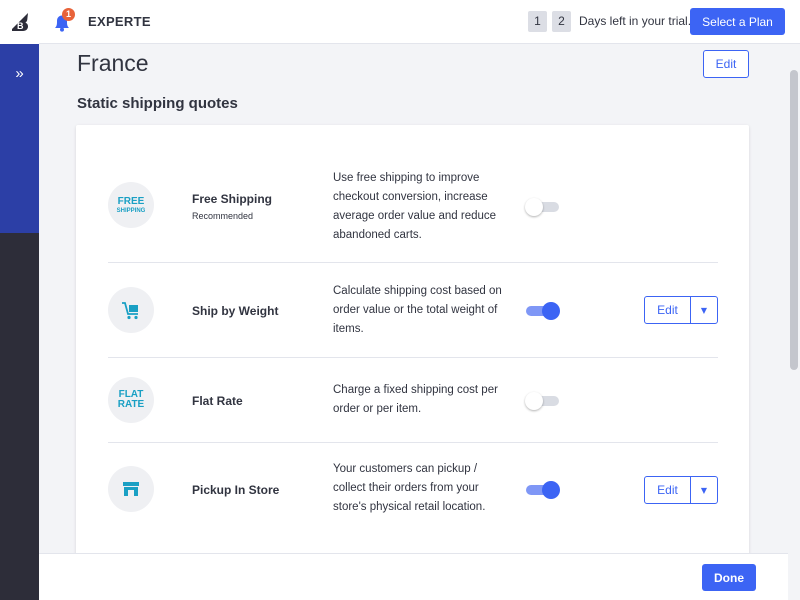  Describe the element at coordinates (413, 576) in the screenshot. I see `footer-bar` at that location.